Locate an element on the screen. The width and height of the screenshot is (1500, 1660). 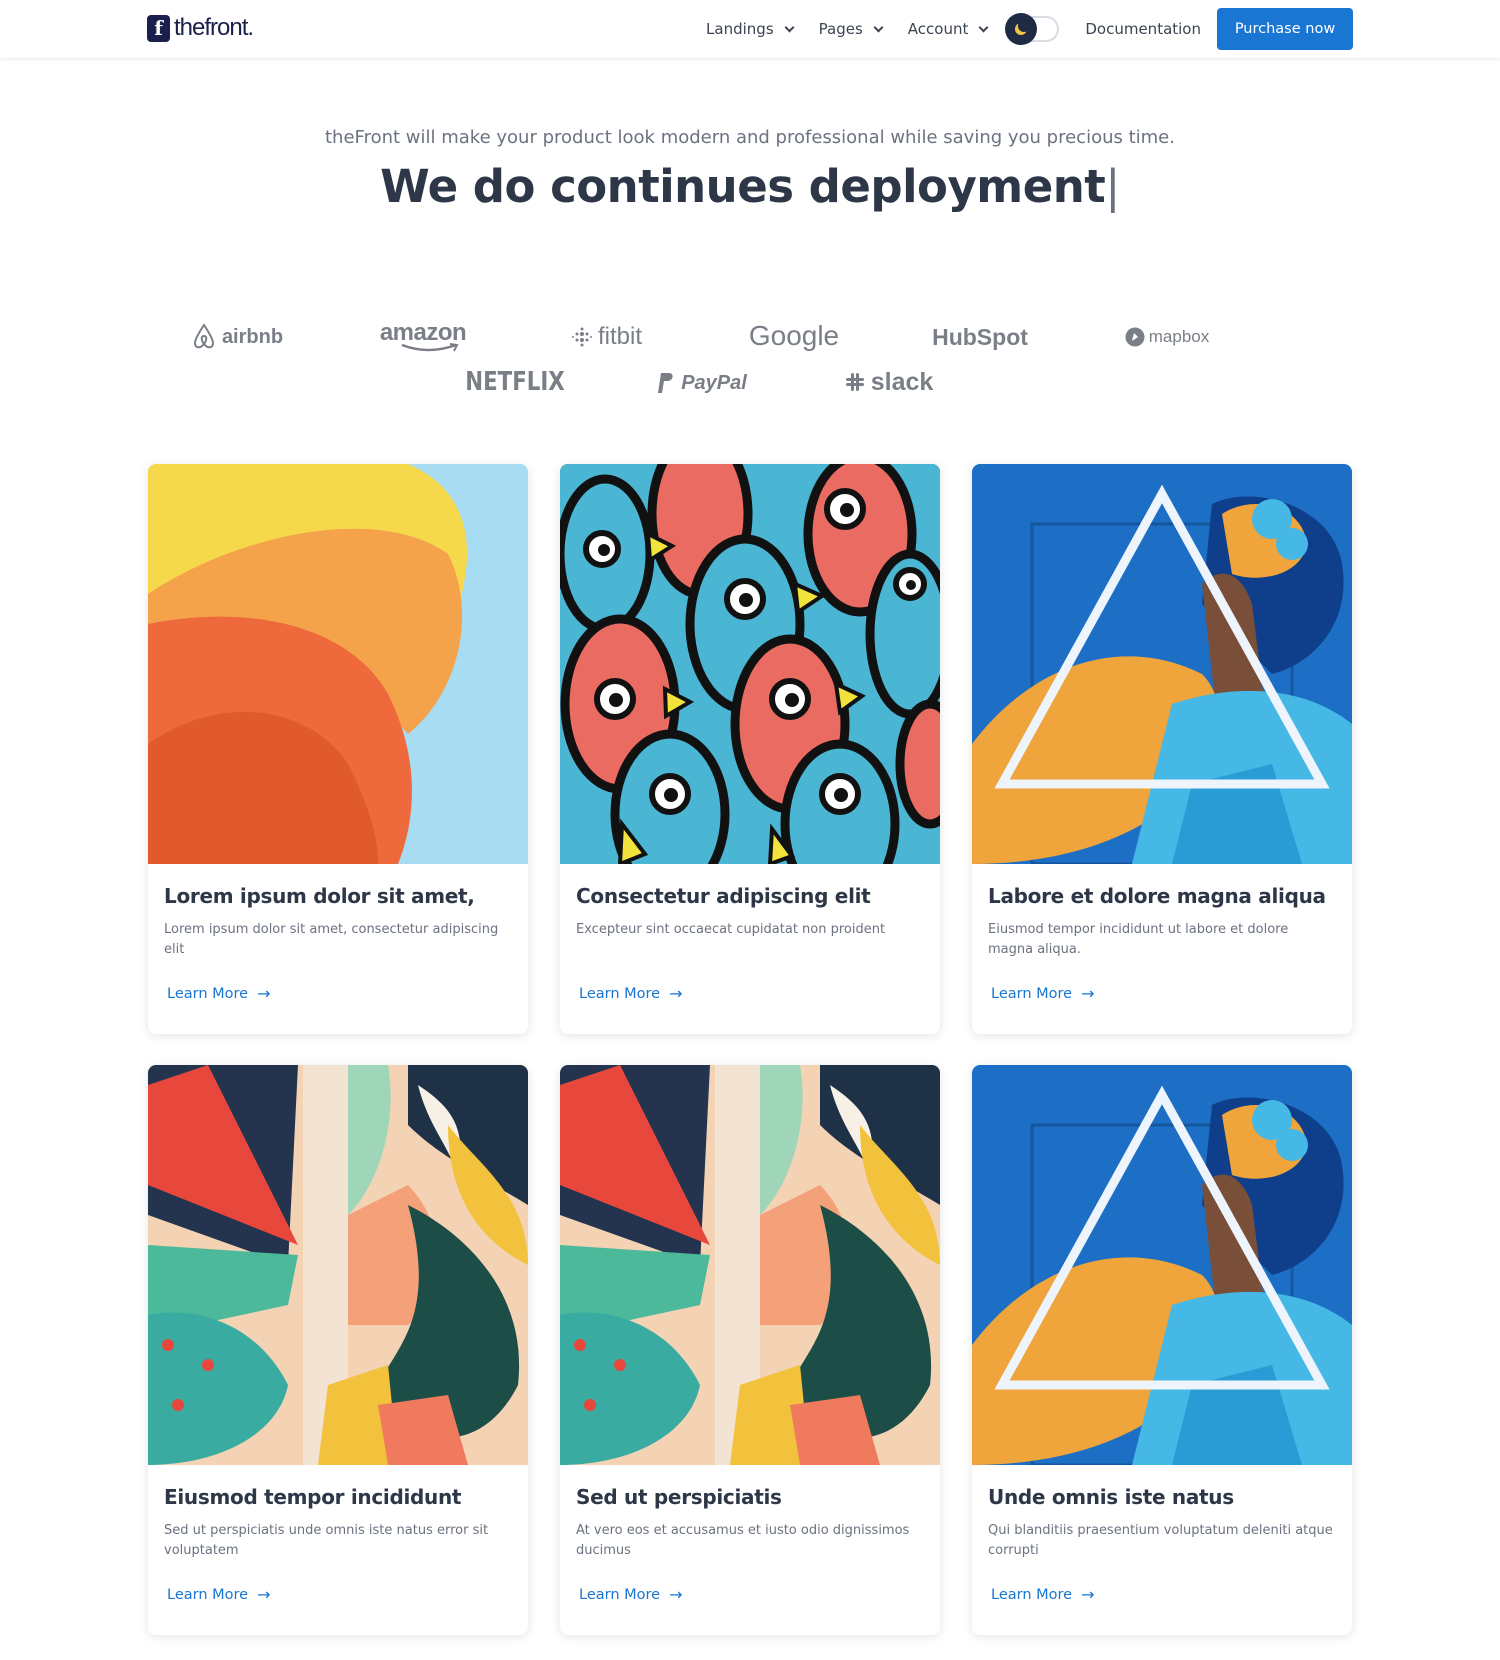
fitbit-icon is located at coordinates (581, 337).